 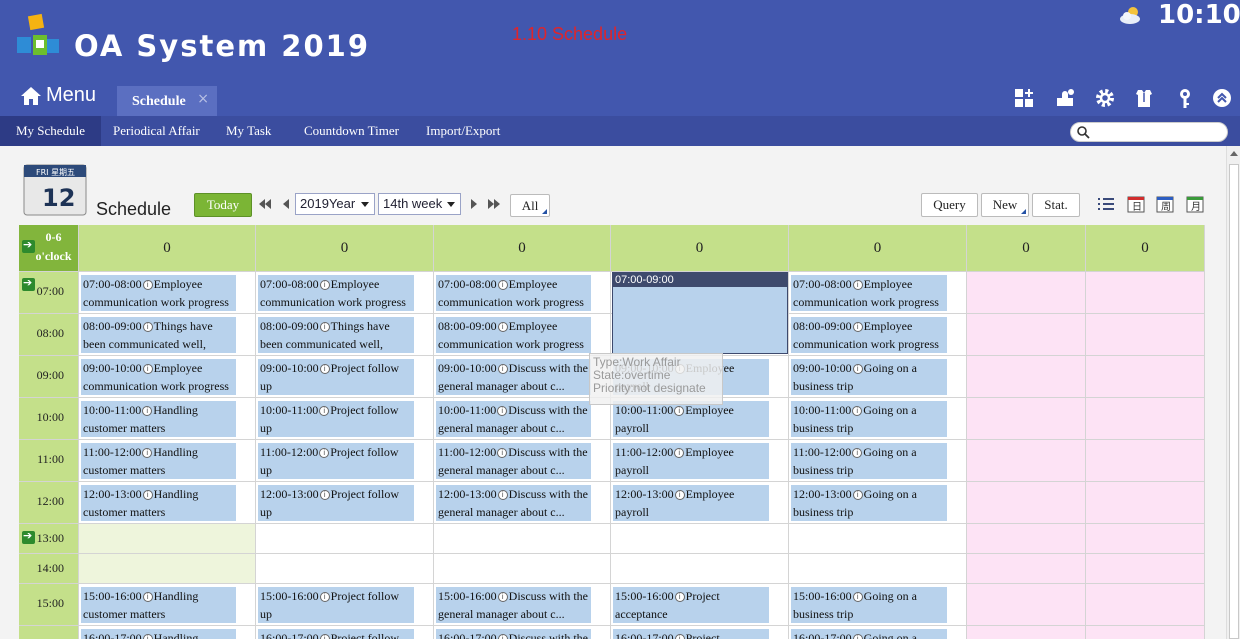 I want to click on schedule-event: 12:00-13:00 i Handling customer matters, so click(x=158, y=503).